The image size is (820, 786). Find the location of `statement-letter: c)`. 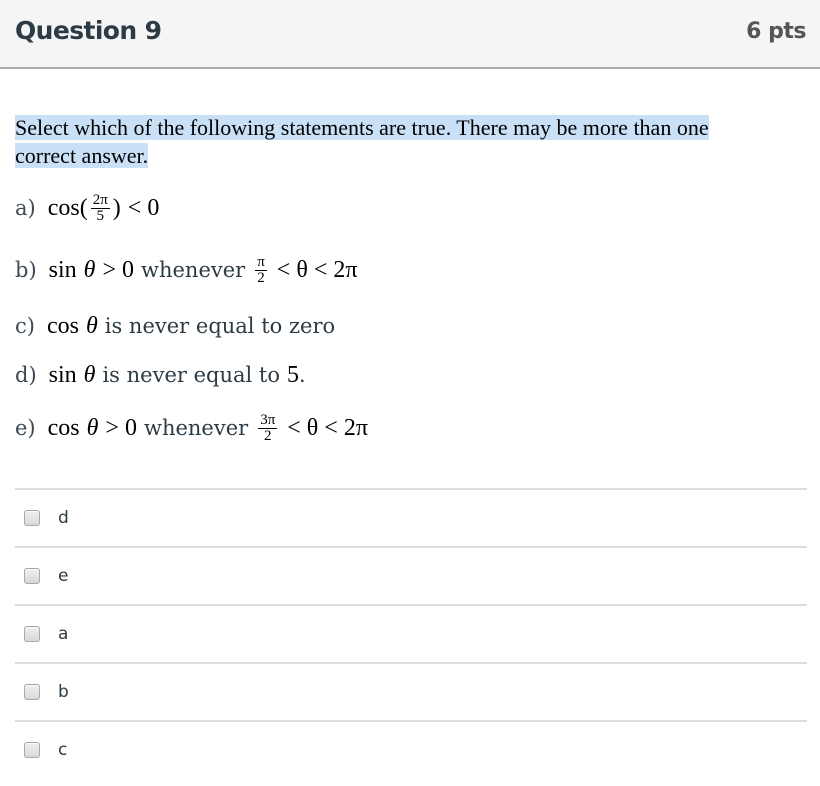

statement-letter: c) is located at coordinates (25, 326).